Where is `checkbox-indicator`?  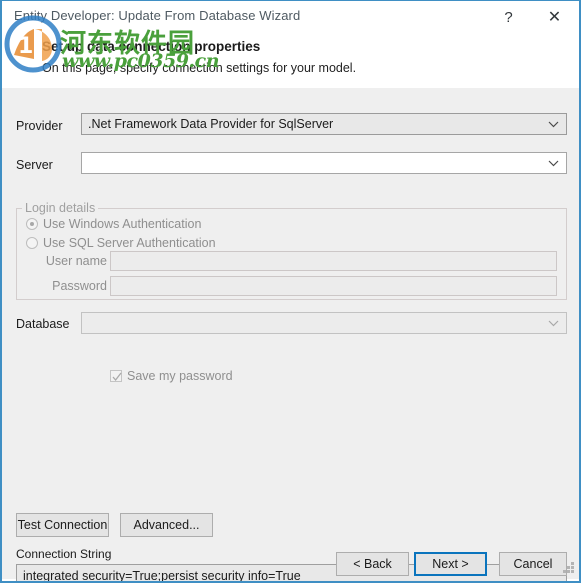 checkbox-indicator is located at coordinates (116, 376).